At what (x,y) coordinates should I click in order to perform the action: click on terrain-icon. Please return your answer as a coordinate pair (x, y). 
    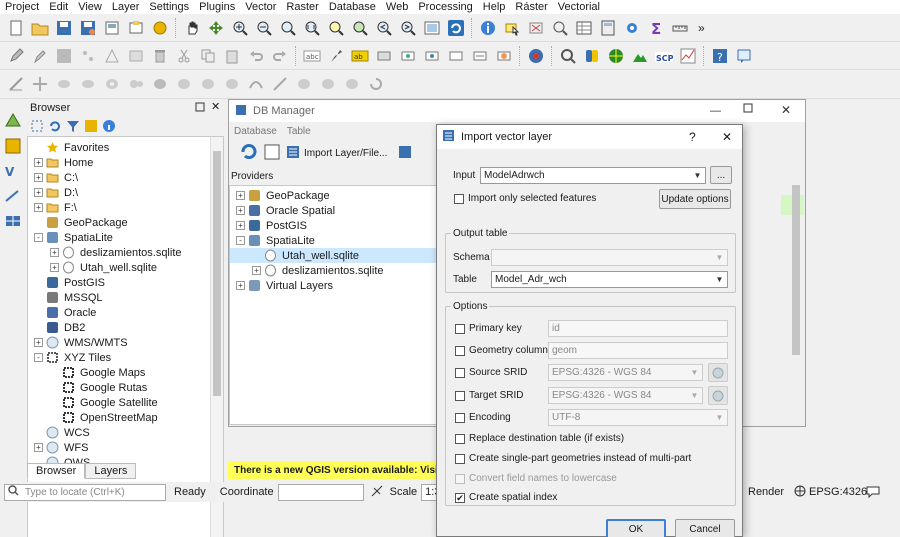
    Looking at the image, I should click on (640, 56).